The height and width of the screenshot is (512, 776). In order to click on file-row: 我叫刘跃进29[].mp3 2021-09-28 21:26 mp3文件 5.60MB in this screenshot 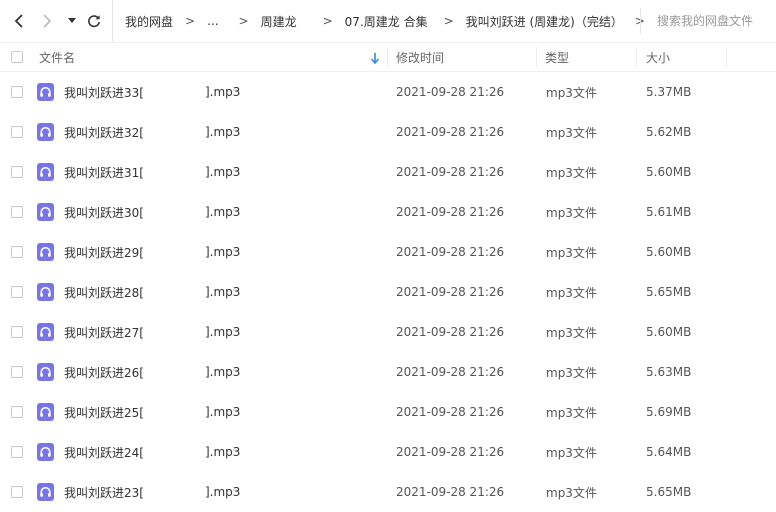, I will do `click(388, 252)`.